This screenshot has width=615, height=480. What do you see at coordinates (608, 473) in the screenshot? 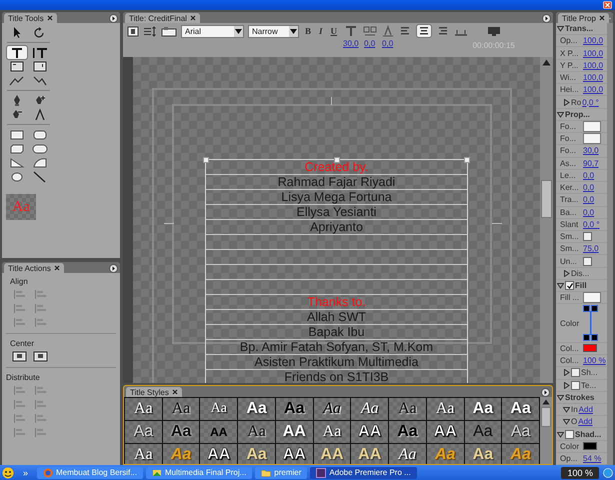
I see `network-icon` at bounding box center [608, 473].